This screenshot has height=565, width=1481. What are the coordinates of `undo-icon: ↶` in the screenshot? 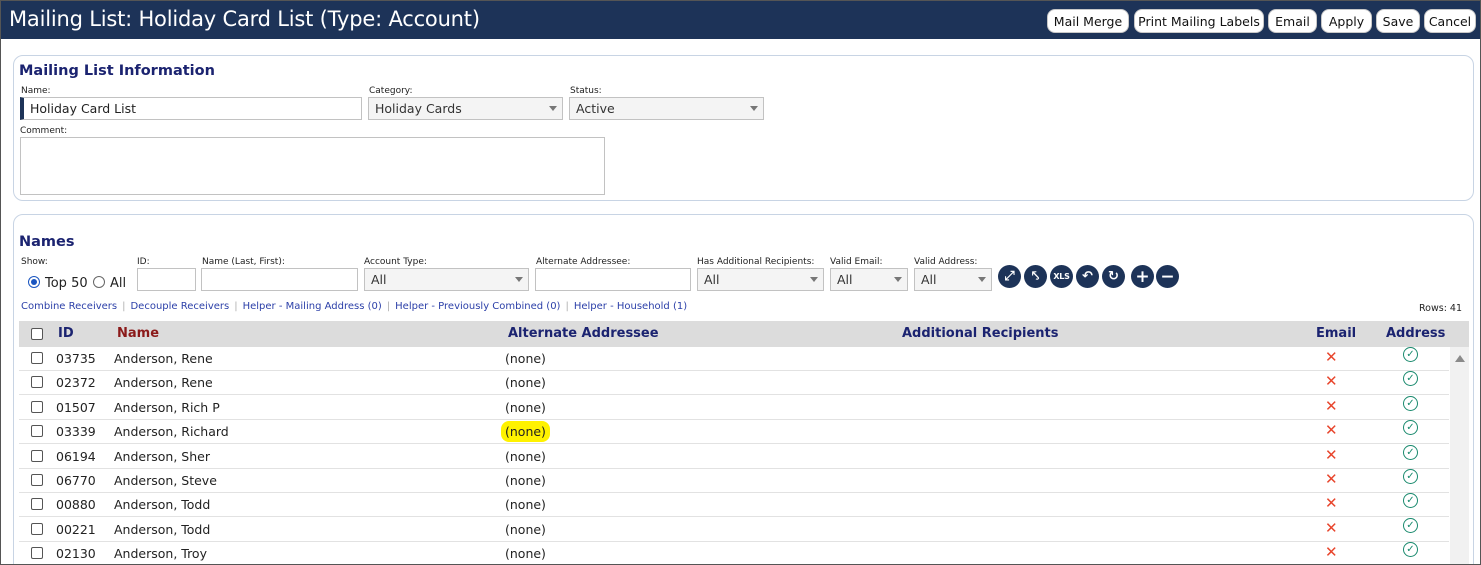 It's located at (1087, 276).